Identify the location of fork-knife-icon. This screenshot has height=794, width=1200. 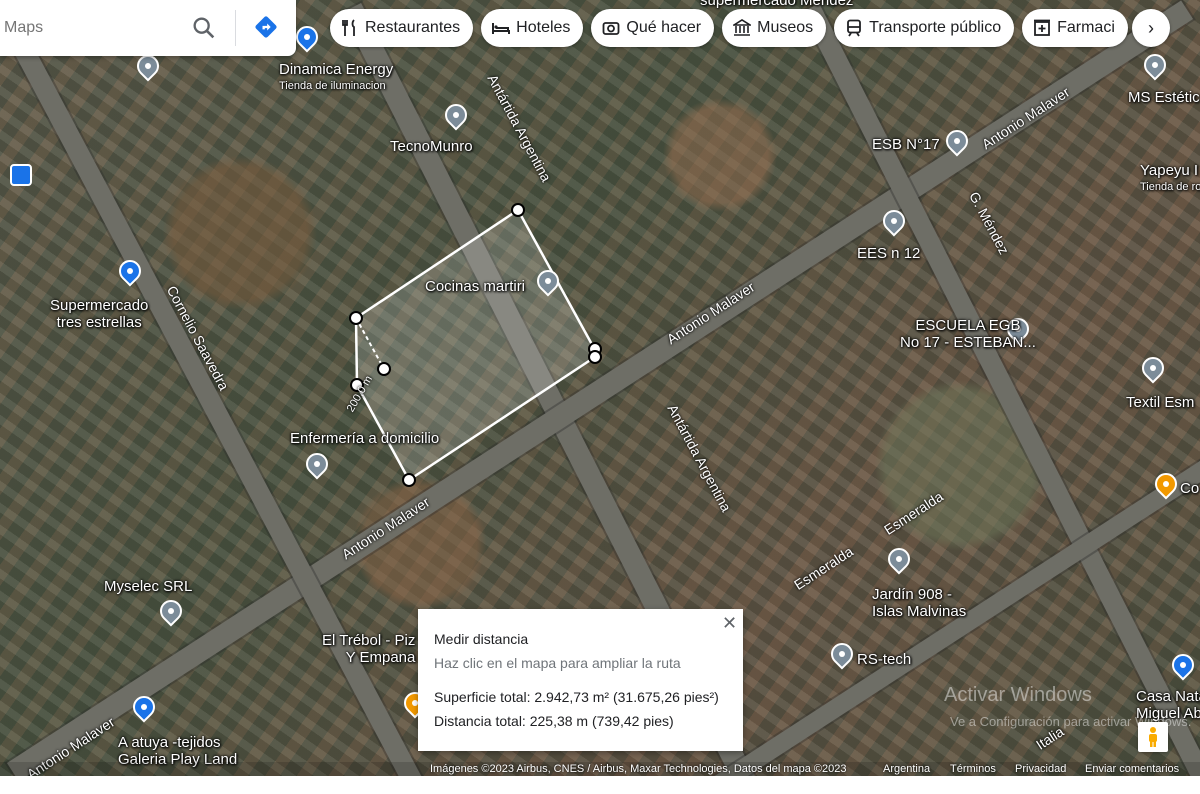
(348, 27).